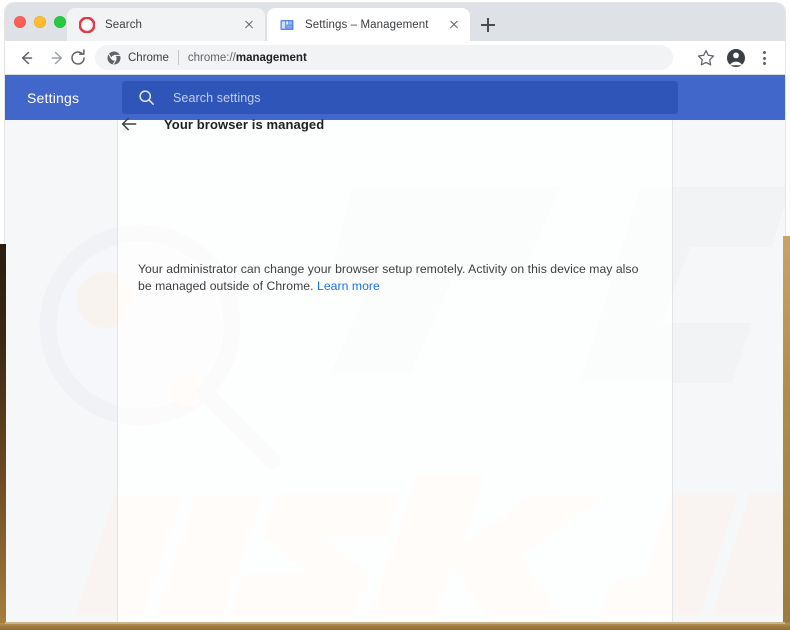 Image resolution: width=790 pixels, height=630 pixels. I want to click on browser-toolbar: Chrome chrome://management, so click(395, 58).